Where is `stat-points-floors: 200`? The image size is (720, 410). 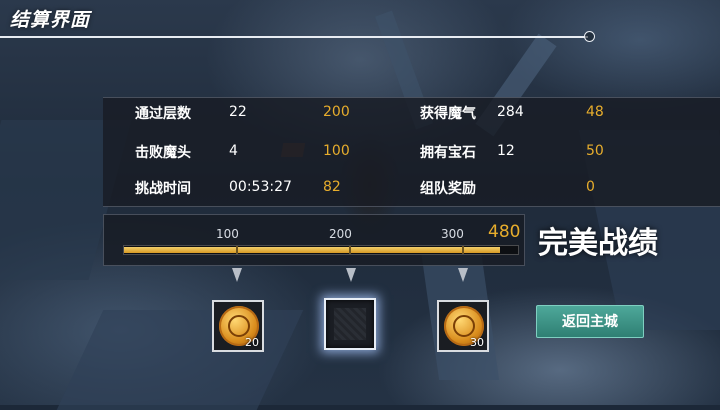
stat-points-floors: 200 is located at coordinates (336, 112).